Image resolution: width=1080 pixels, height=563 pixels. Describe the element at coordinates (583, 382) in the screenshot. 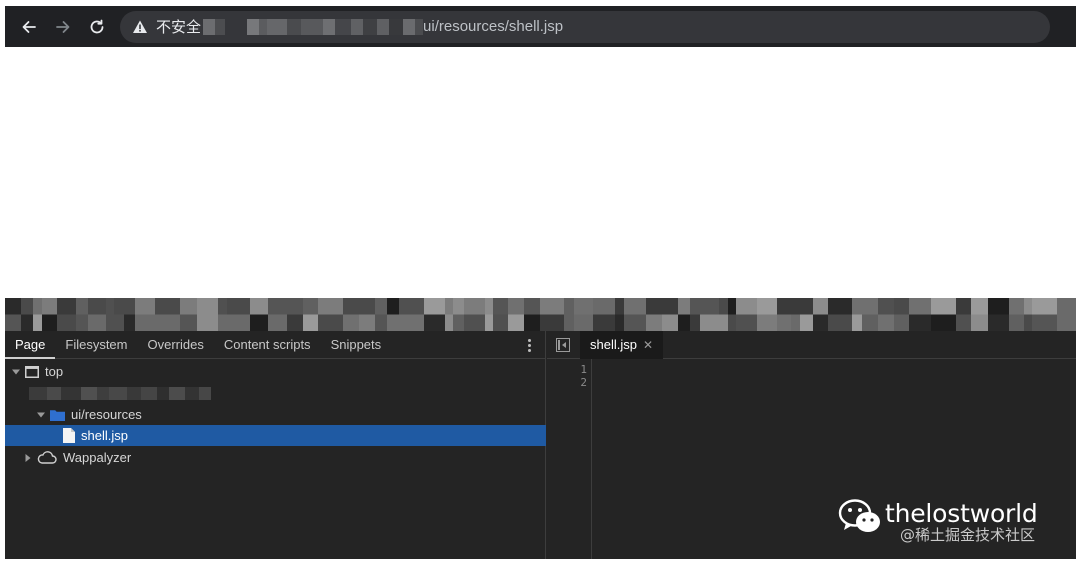

I see `line-number: 2` at that location.